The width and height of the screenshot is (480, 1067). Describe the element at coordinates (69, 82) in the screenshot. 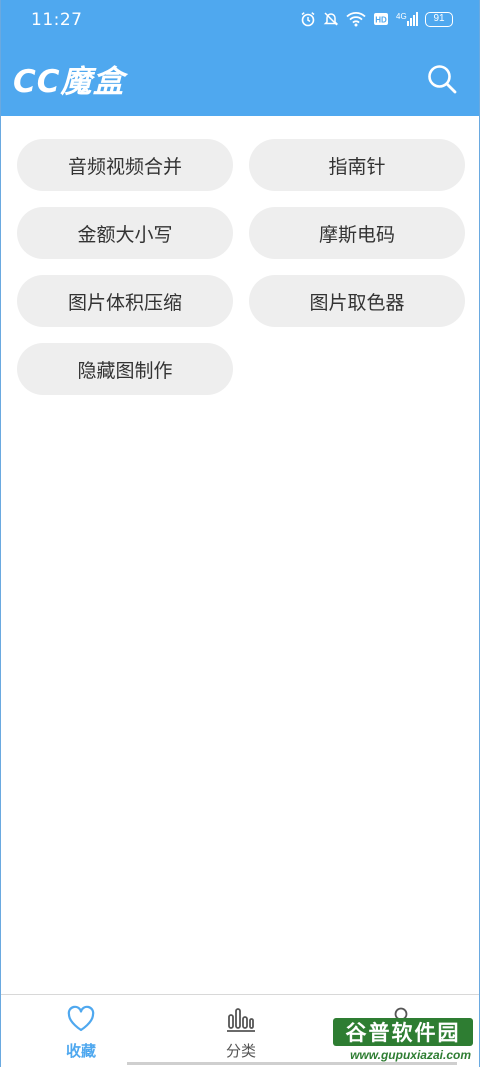

I see `app-title: CC魔盒` at that location.